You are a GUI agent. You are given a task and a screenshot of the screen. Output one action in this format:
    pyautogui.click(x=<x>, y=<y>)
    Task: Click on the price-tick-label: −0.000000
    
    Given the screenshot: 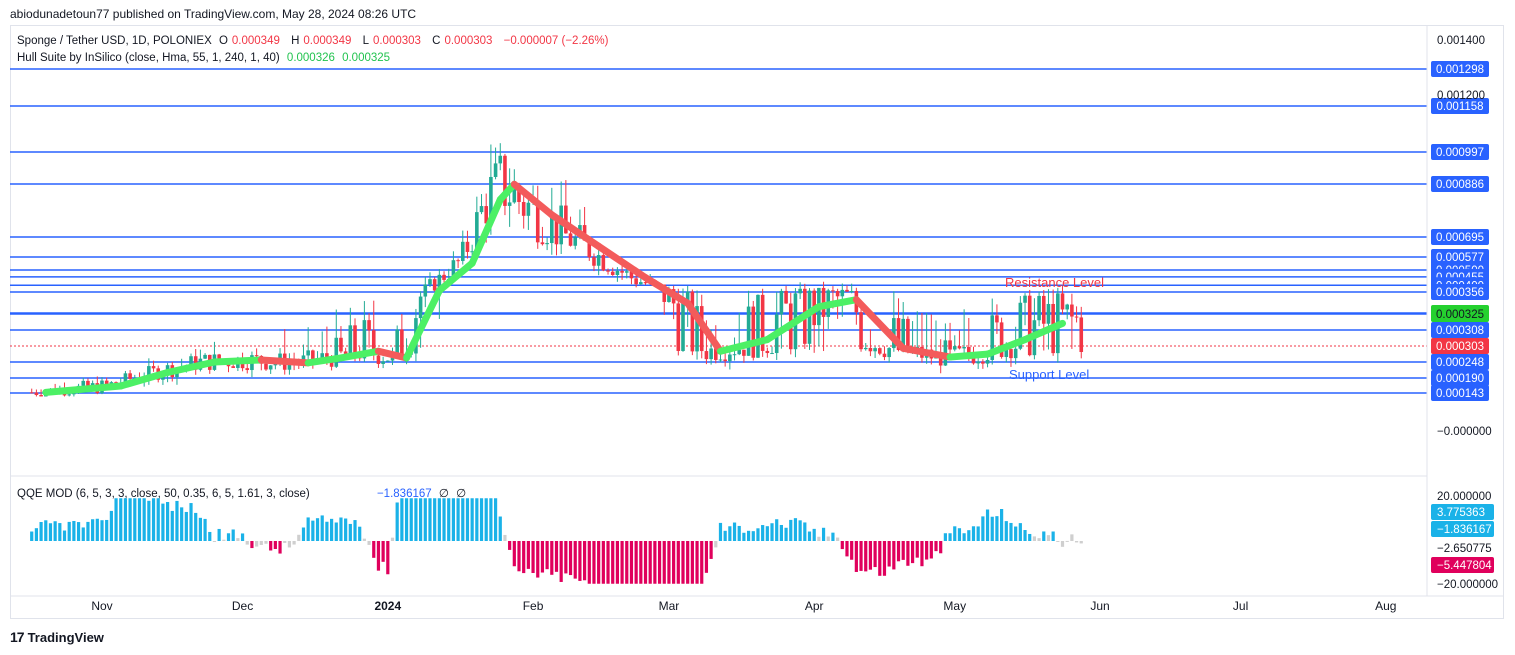 What is the action you would take?
    pyautogui.click(x=1464, y=432)
    